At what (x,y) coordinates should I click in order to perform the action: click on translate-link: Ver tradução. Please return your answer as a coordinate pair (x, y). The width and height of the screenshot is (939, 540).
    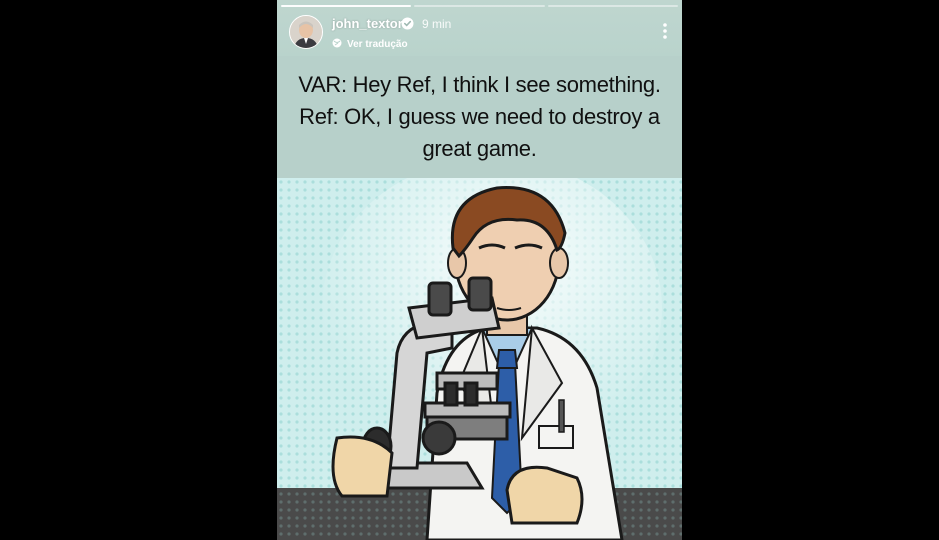
    Looking at the image, I should click on (370, 44).